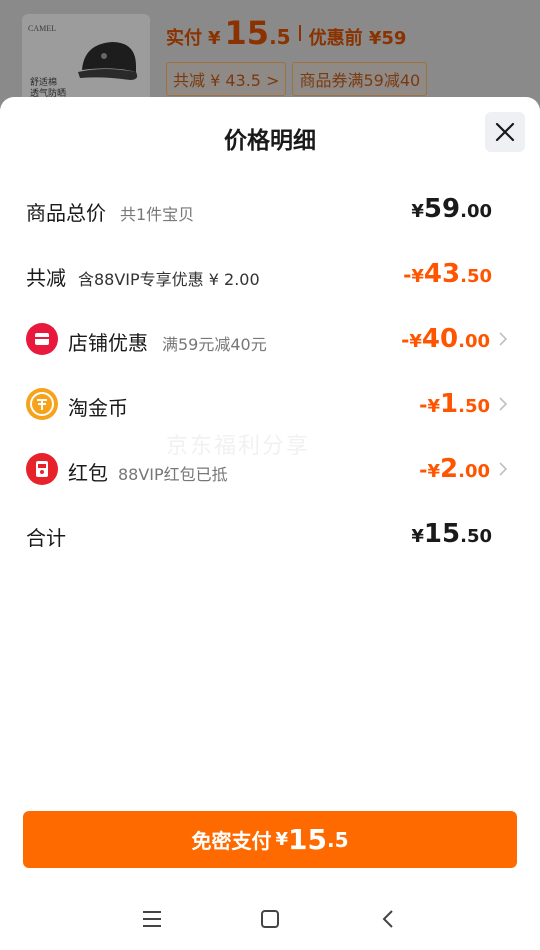 This screenshot has width=540, height=950. I want to click on coin-icon, so click(42, 404).